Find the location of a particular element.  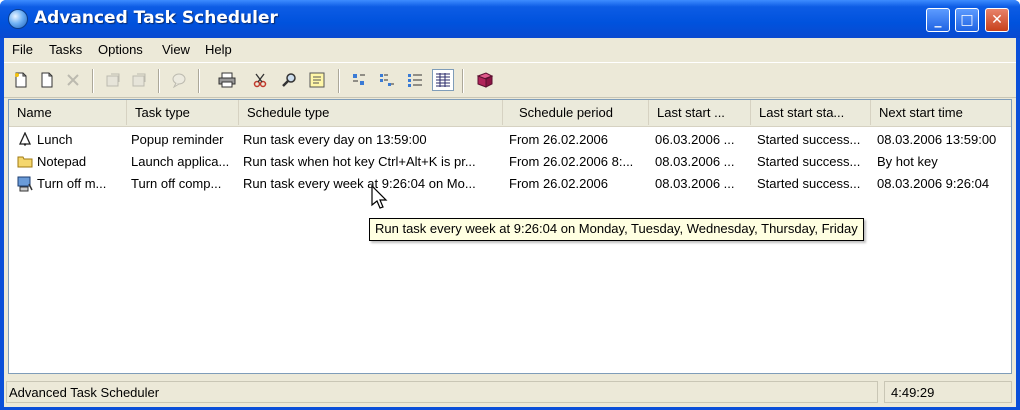

delete-icon is located at coordinates (73, 80).